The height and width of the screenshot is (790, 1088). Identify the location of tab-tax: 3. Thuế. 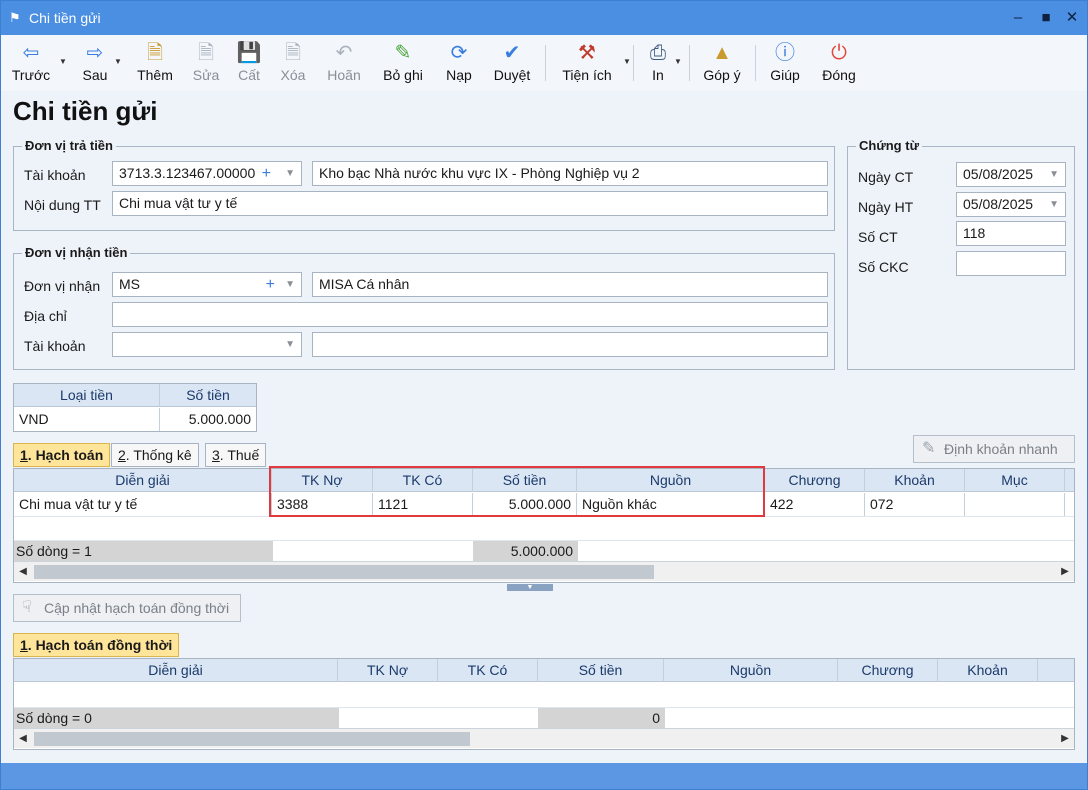
(236, 455).